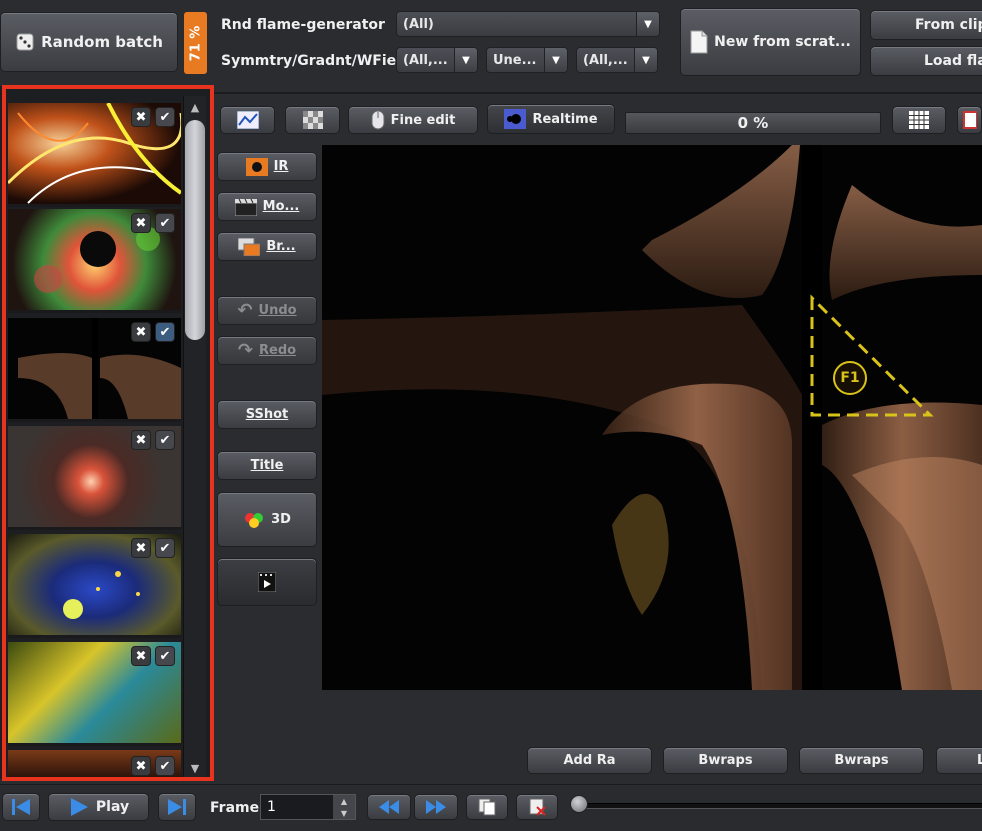 This screenshot has height=831, width=982. What do you see at coordinates (778, 806) in the screenshot?
I see `frame-slider-track` at bounding box center [778, 806].